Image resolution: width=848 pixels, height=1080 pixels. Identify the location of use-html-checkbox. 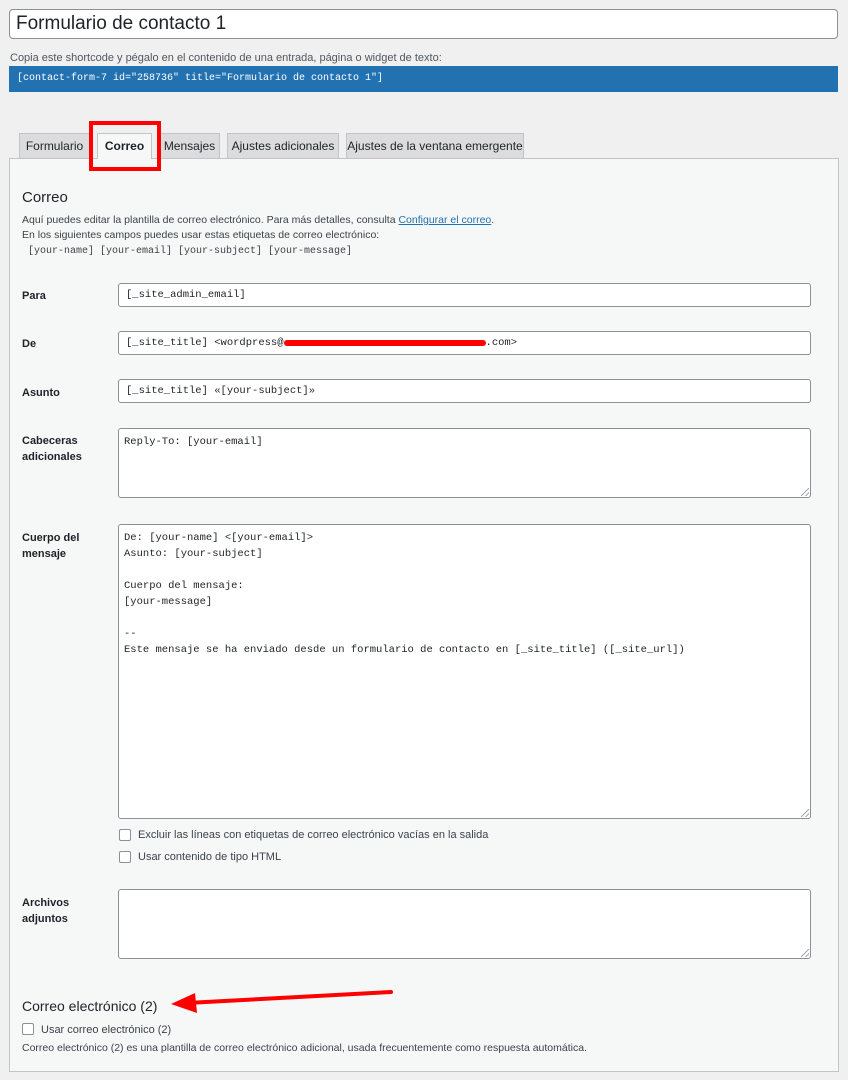
(125, 857).